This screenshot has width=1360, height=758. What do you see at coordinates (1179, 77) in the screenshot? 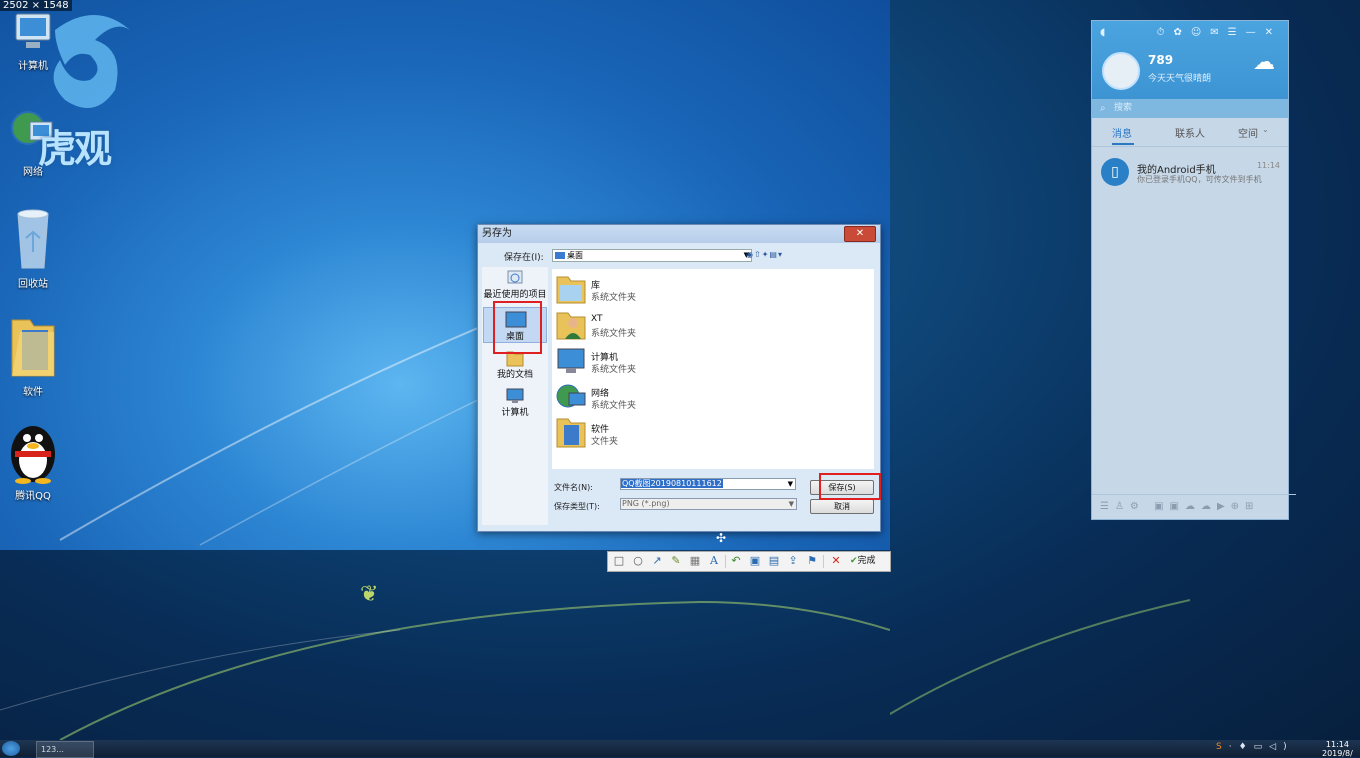
I see `qq-signature: 今天天气很晴朗` at bounding box center [1179, 77].